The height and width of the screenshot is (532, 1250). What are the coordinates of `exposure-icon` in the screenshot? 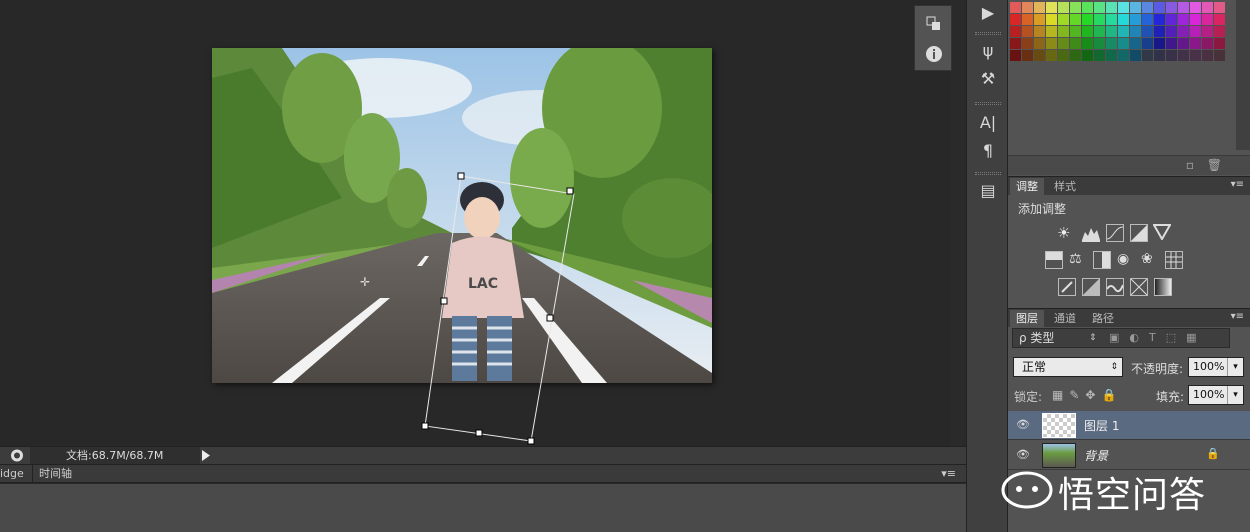 It's located at (1139, 233).